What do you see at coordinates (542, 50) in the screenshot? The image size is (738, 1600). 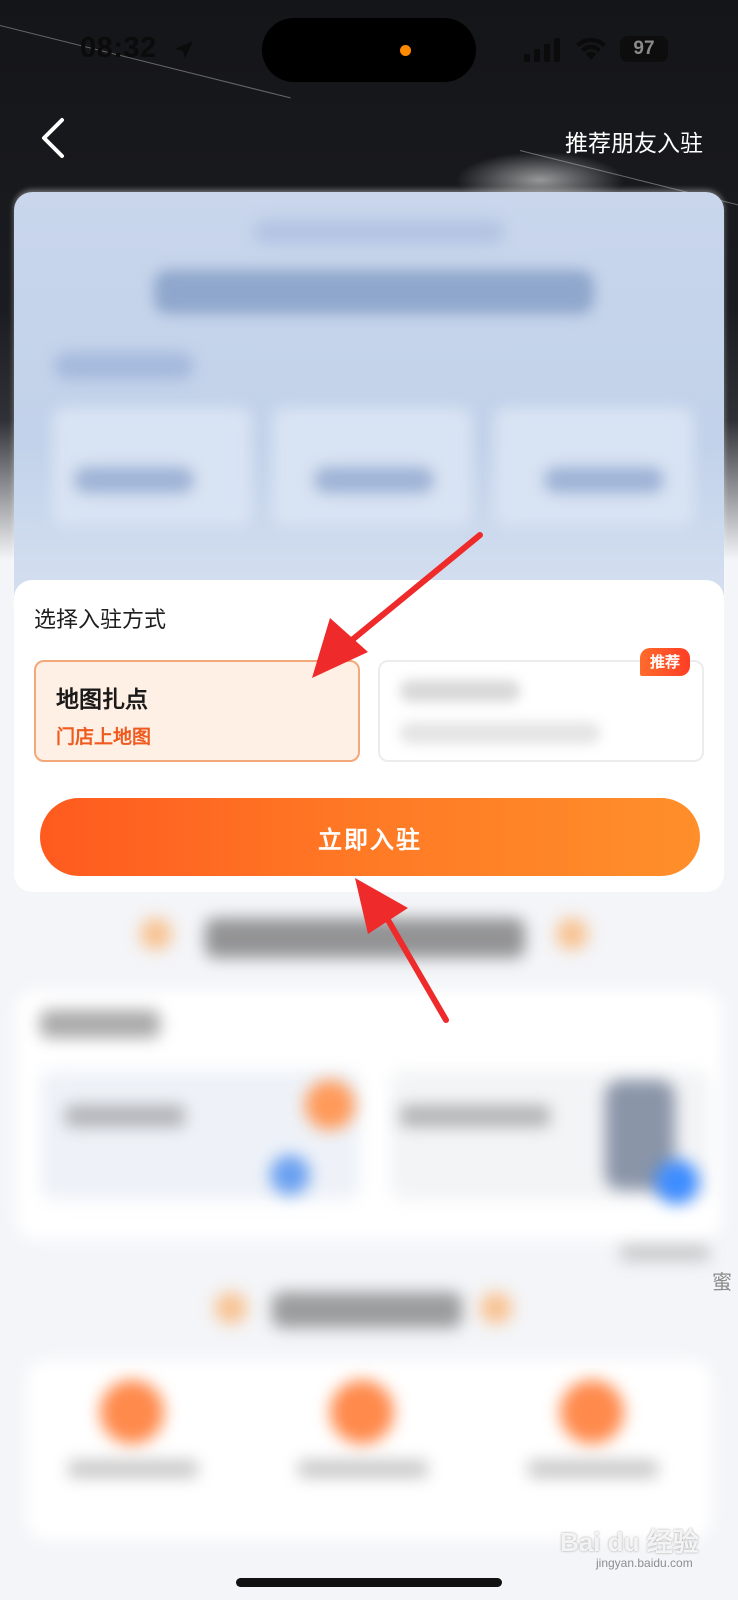 I see `signal-icon` at bounding box center [542, 50].